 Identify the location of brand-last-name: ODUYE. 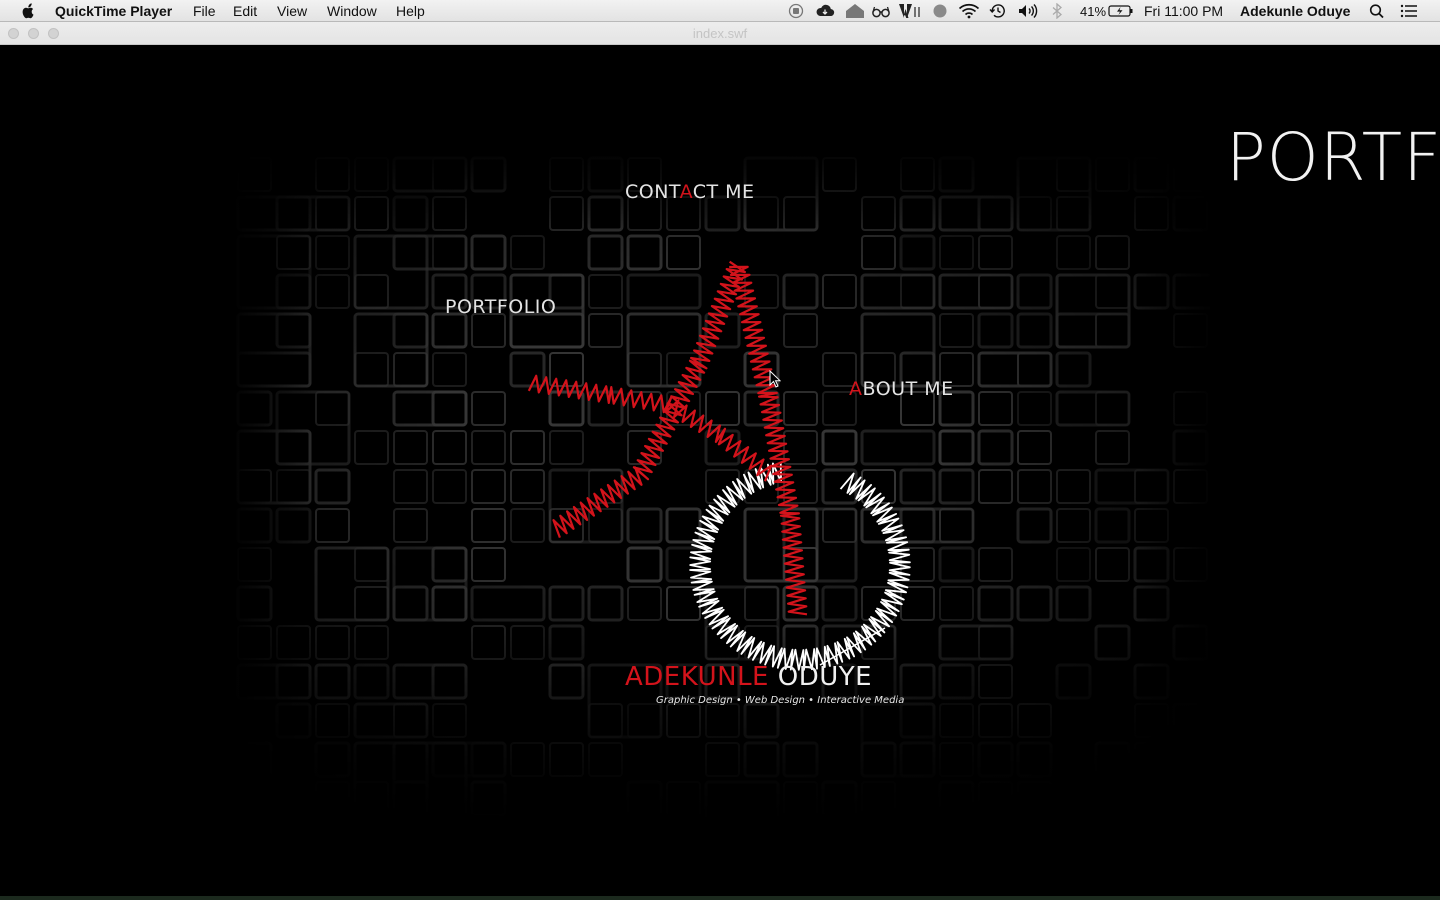
(825, 677).